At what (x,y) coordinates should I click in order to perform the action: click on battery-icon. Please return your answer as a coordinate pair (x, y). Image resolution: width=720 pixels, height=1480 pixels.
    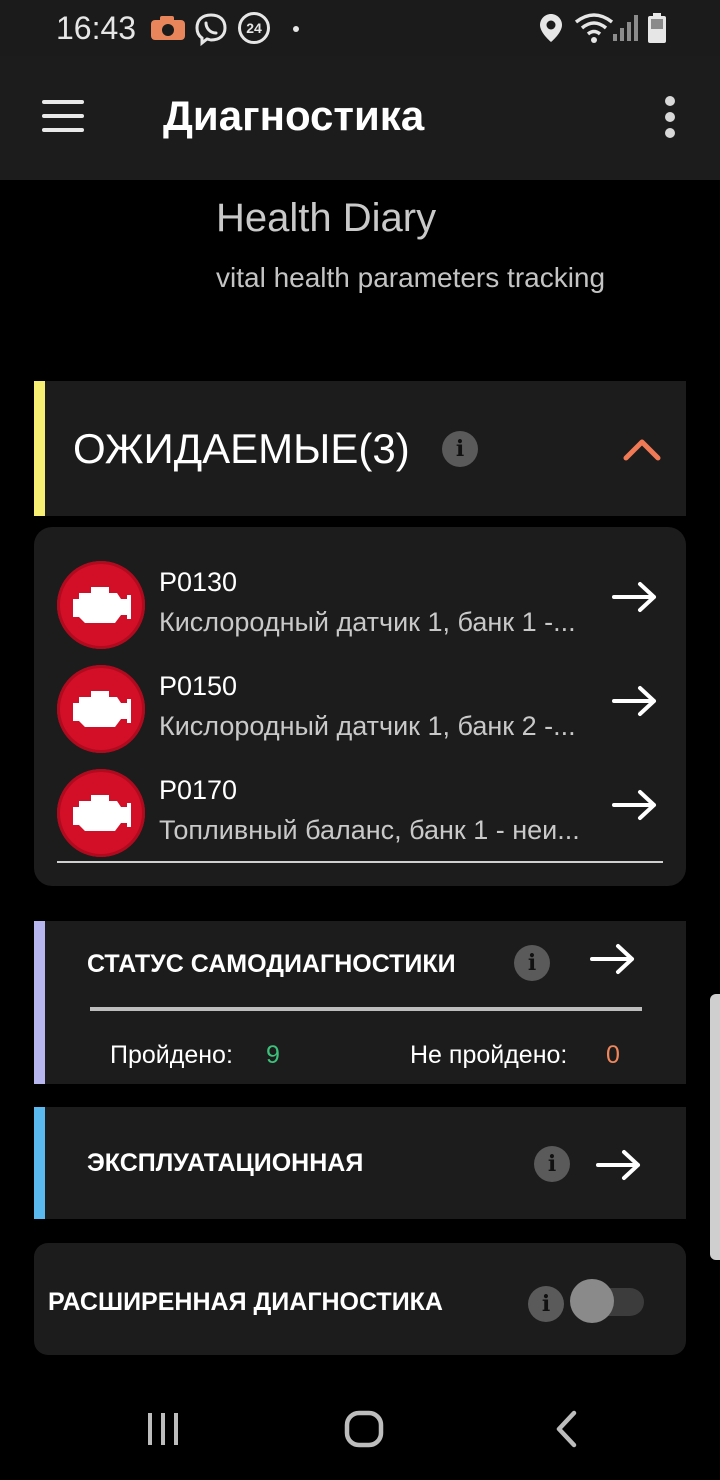
    Looking at the image, I should click on (657, 28).